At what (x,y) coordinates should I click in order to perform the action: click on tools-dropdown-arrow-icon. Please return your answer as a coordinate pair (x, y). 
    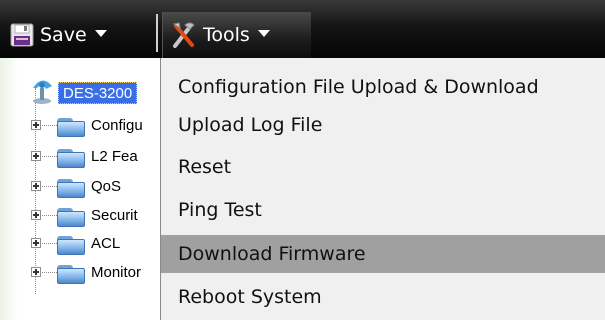
    Looking at the image, I should click on (263, 33).